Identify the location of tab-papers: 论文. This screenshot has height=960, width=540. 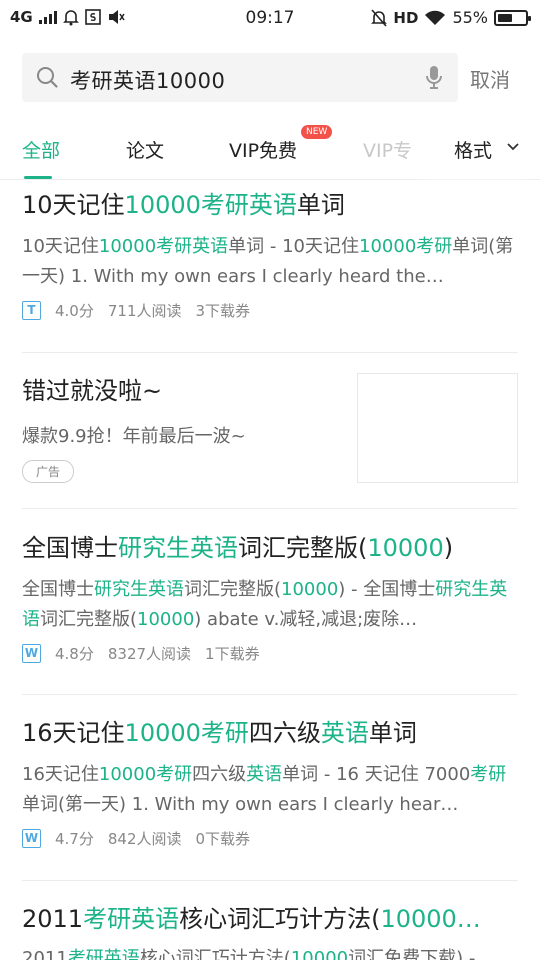
(145, 149).